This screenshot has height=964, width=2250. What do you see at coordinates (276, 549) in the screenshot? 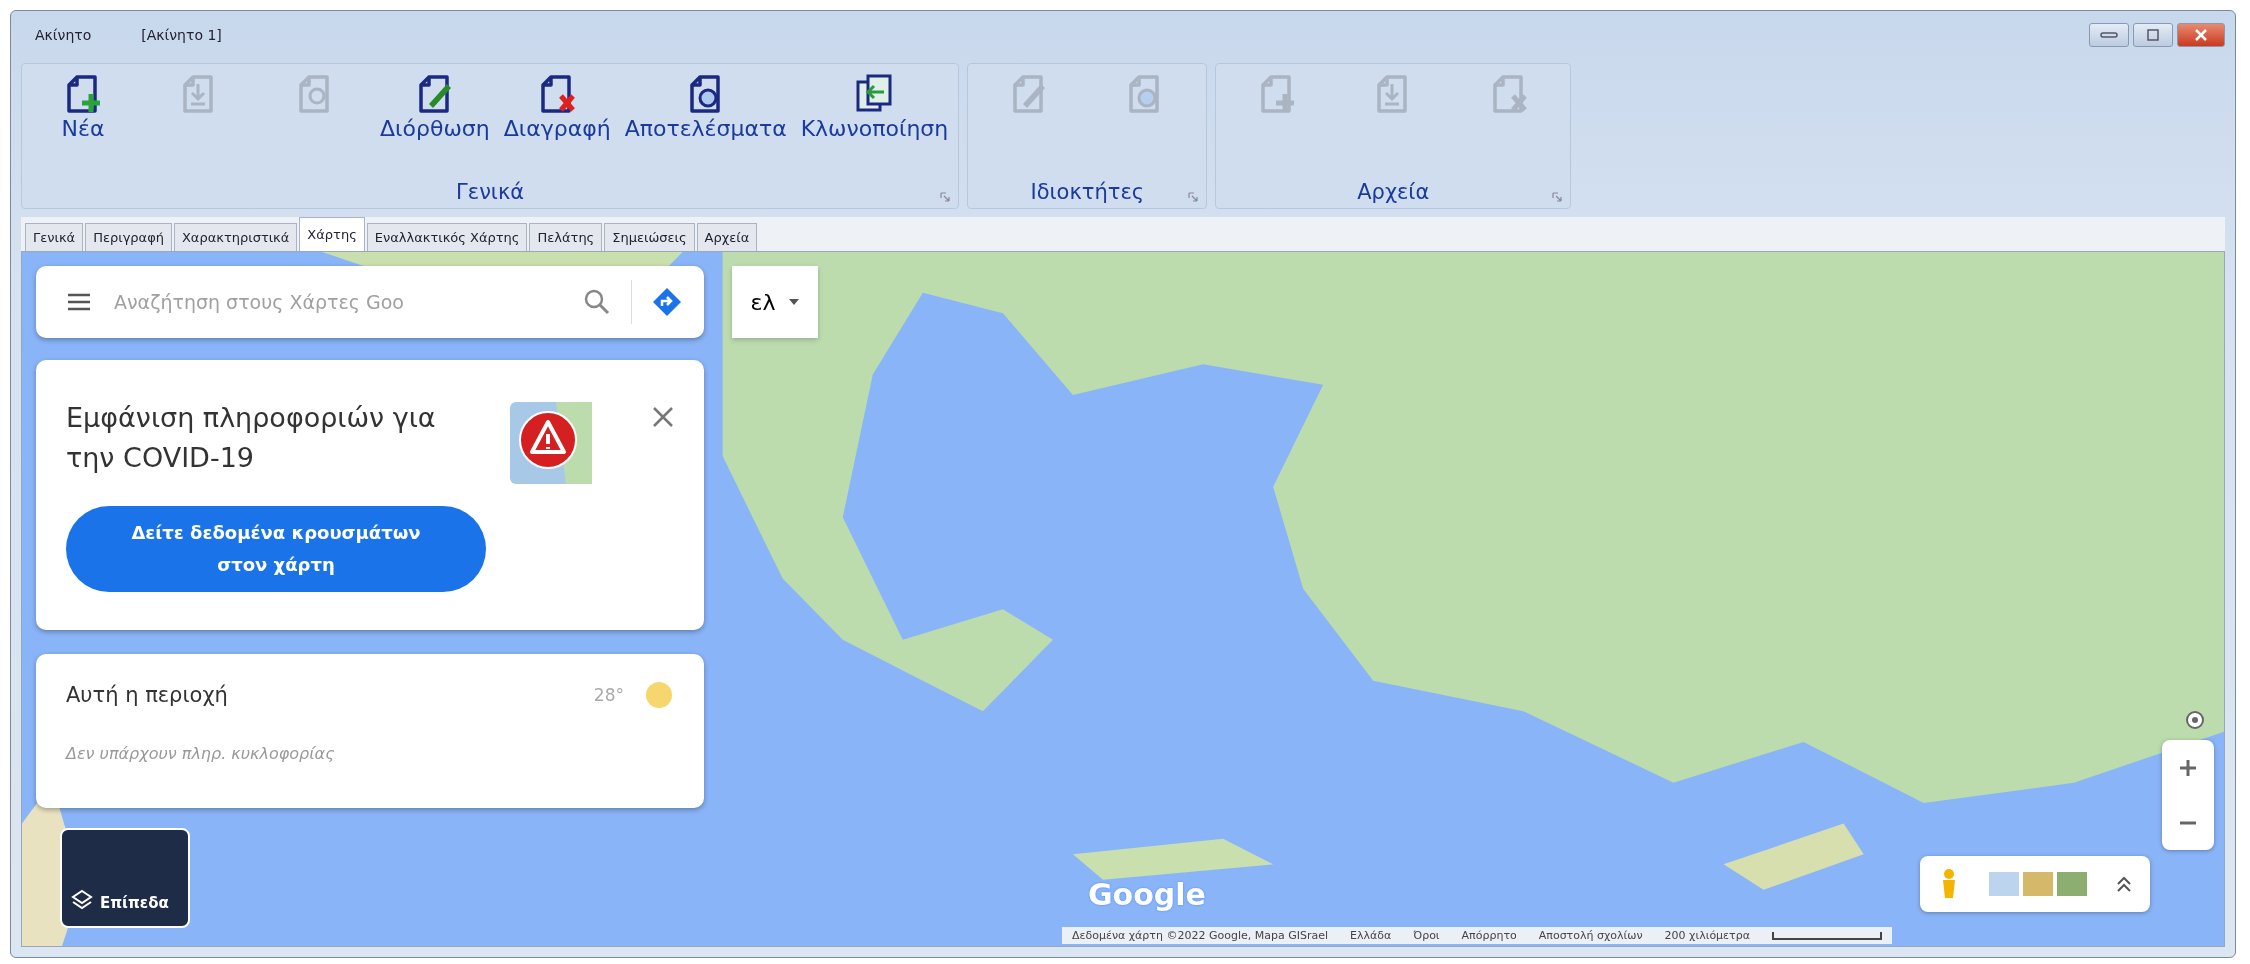
I see `view-cases-button: Δείτε δεδομένα κρουσμάτων στον χάρτη` at bounding box center [276, 549].